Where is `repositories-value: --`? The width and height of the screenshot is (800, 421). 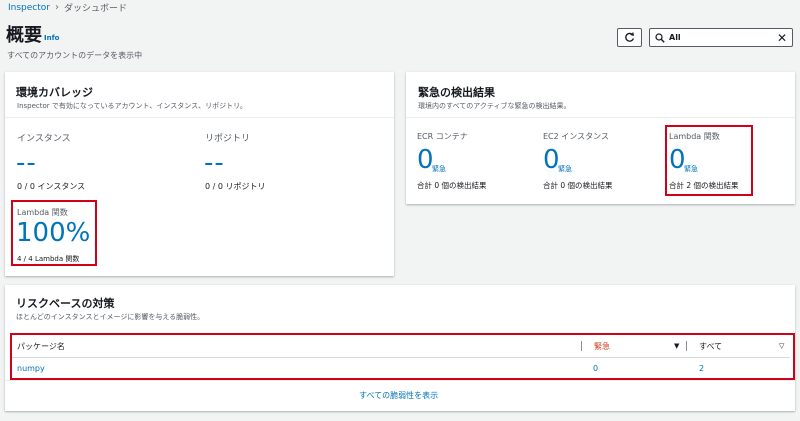 repositories-value: -- is located at coordinates (214, 163).